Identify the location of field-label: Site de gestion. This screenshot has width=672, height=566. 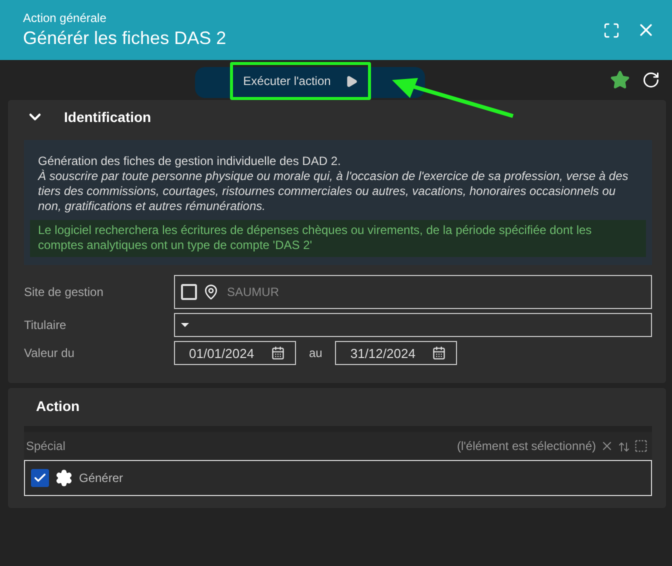
(64, 292).